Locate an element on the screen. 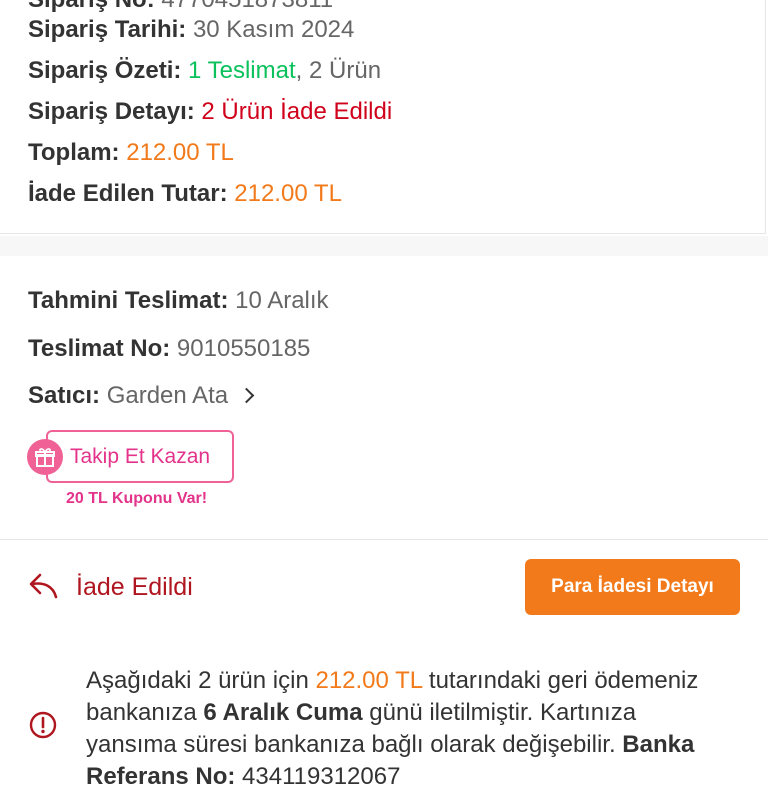 The image size is (768, 793). info-date: 6 Aralık Cuma is located at coordinates (283, 712).